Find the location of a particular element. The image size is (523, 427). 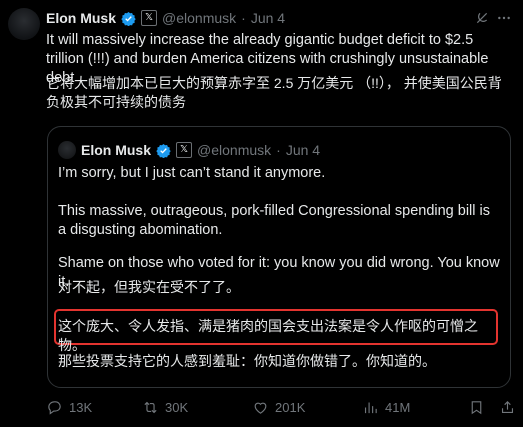

reply-icon is located at coordinates (54, 408).